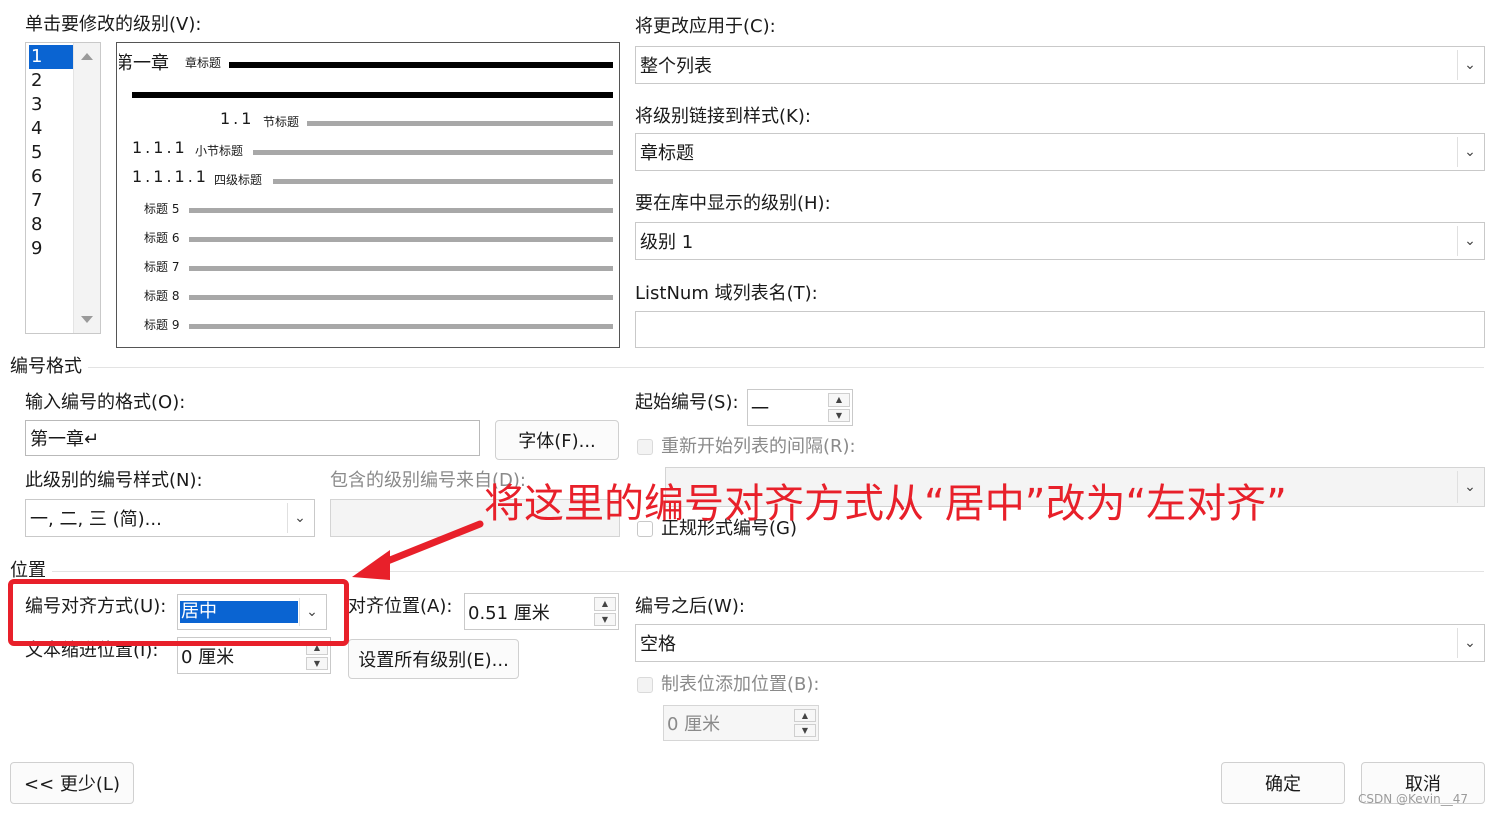  I want to click on preview-heading7-line, so click(401, 268).